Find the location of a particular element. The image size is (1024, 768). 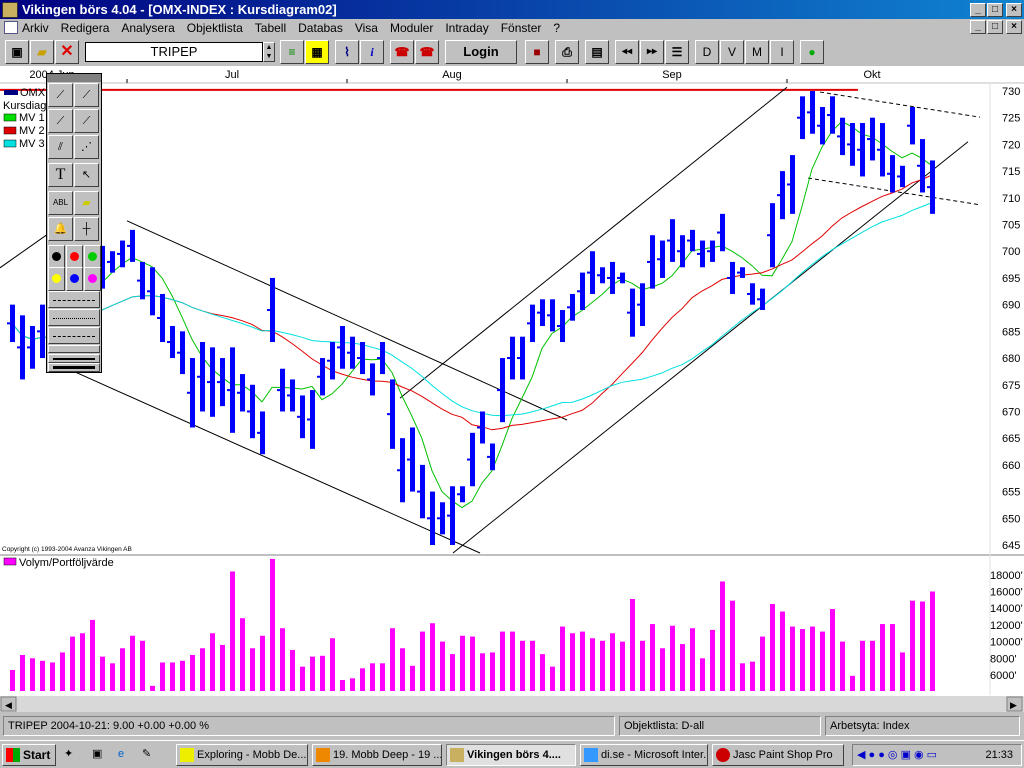

color-red is located at coordinates (74, 257).